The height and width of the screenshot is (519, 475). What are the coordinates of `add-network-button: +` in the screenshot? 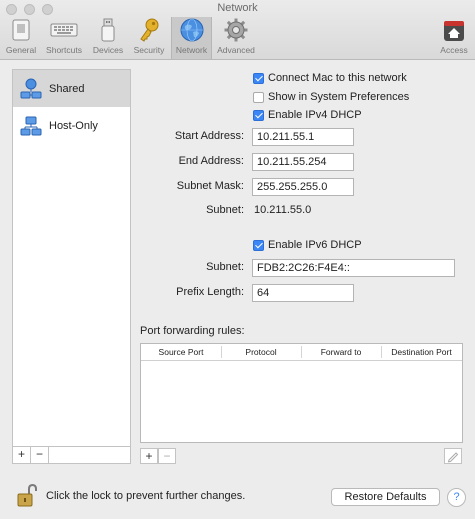 It's located at (22, 455).